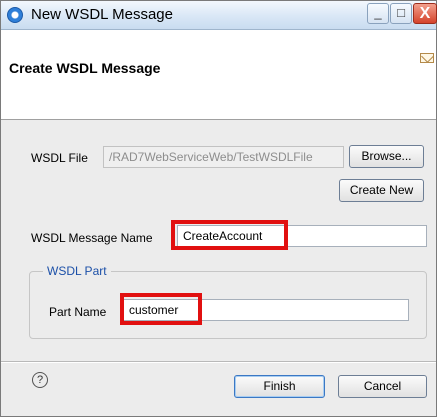 Image resolution: width=437 pixels, height=417 pixels. What do you see at coordinates (77, 271) in the screenshot?
I see `wsdl-part-legend: WSDL Part` at bounding box center [77, 271].